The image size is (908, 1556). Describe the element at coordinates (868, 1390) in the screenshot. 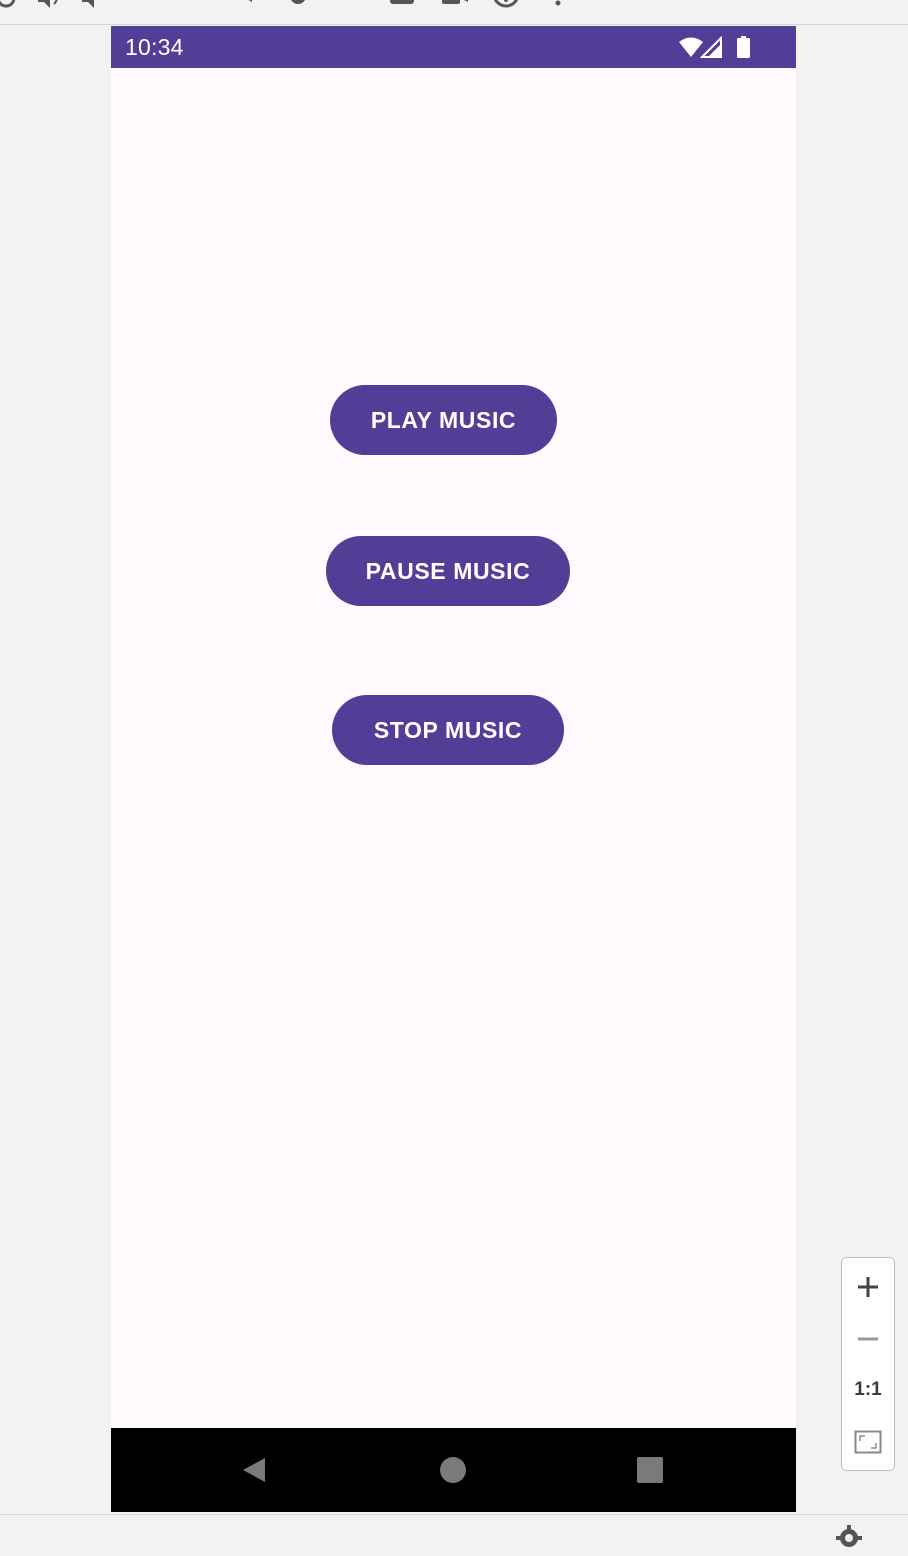

I see `actual-size-button: 1:1` at that location.